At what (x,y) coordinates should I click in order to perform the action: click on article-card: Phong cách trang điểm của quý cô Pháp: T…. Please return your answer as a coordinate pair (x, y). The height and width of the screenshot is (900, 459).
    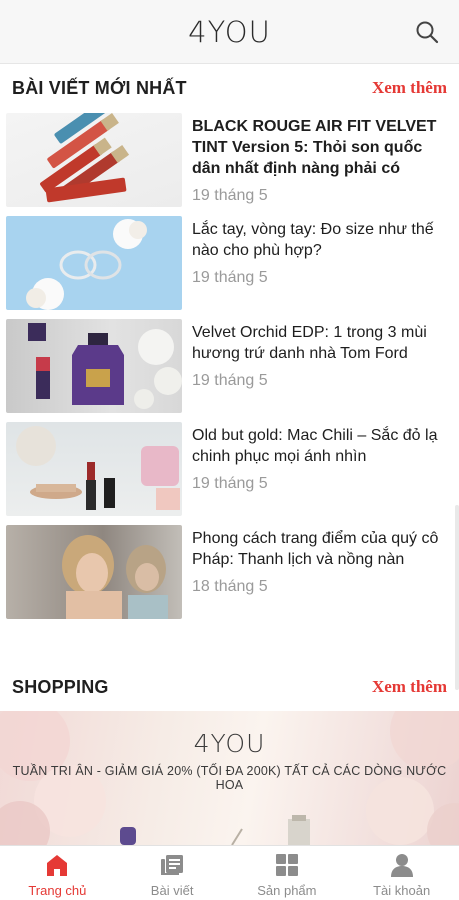
    Looking at the image, I should click on (230, 572).